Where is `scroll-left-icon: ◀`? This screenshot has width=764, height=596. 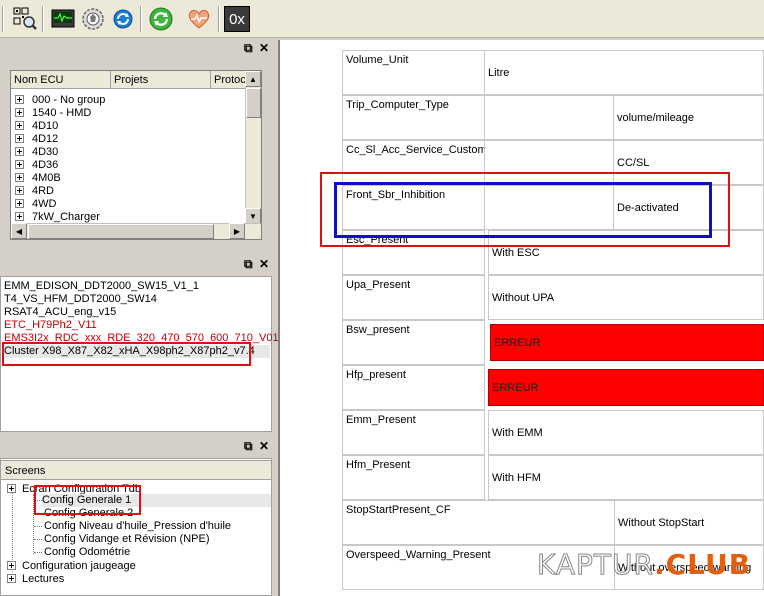 scroll-left-icon: ◀ is located at coordinates (19, 231).